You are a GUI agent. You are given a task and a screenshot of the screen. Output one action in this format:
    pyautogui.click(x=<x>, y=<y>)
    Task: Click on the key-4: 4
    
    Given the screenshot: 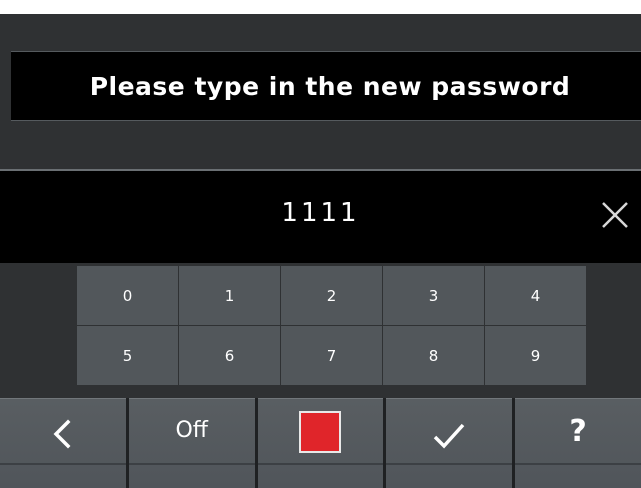 What is the action you would take?
    pyautogui.click(x=535, y=295)
    